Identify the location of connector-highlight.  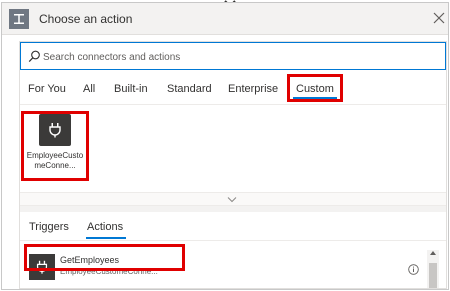
(55, 146).